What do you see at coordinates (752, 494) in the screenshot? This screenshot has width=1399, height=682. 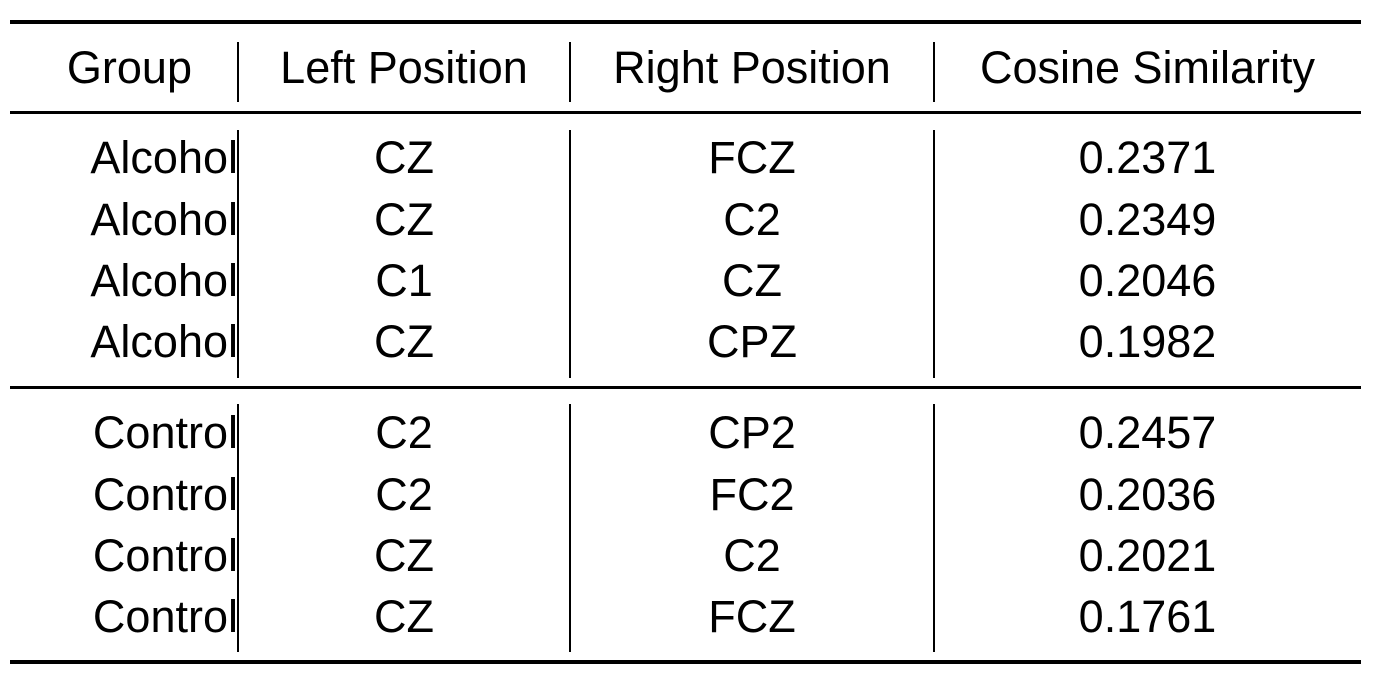 I see `cell-right-position: FC2` at bounding box center [752, 494].